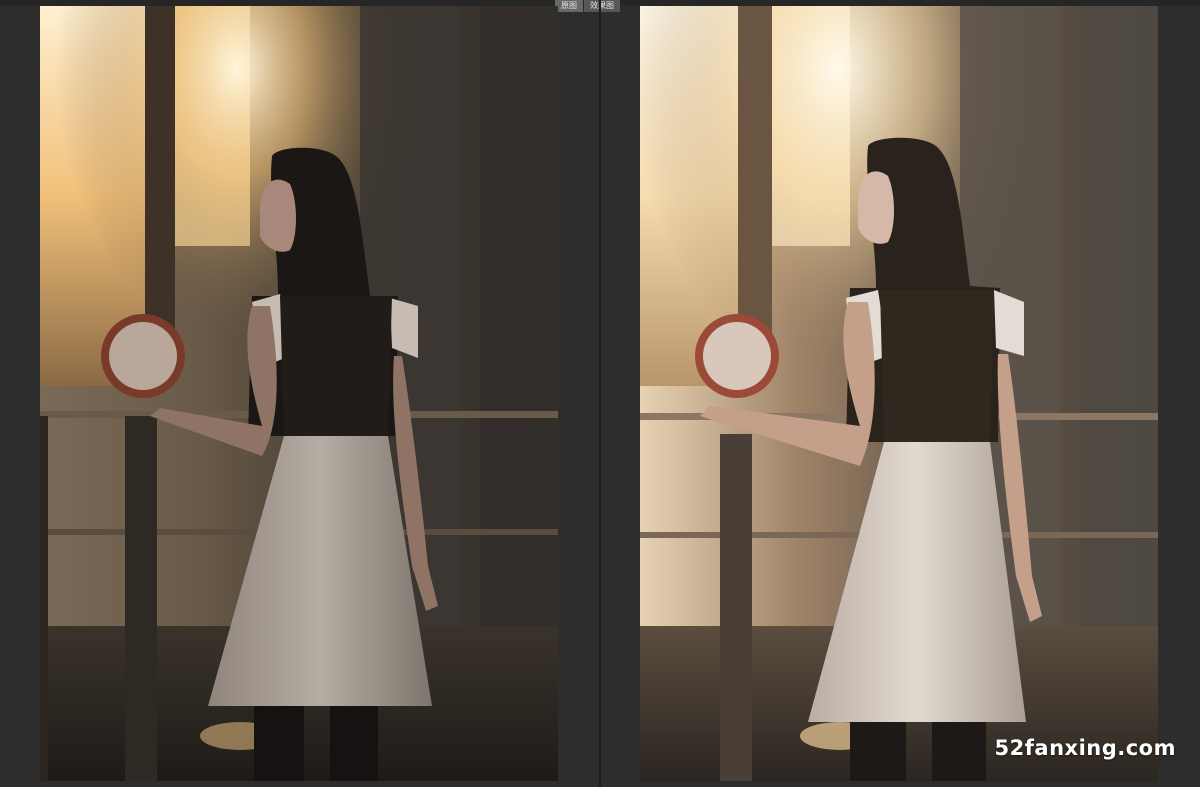 The width and height of the screenshot is (1200, 787). I want to click on tab-edited: 效果图, so click(602, 6).